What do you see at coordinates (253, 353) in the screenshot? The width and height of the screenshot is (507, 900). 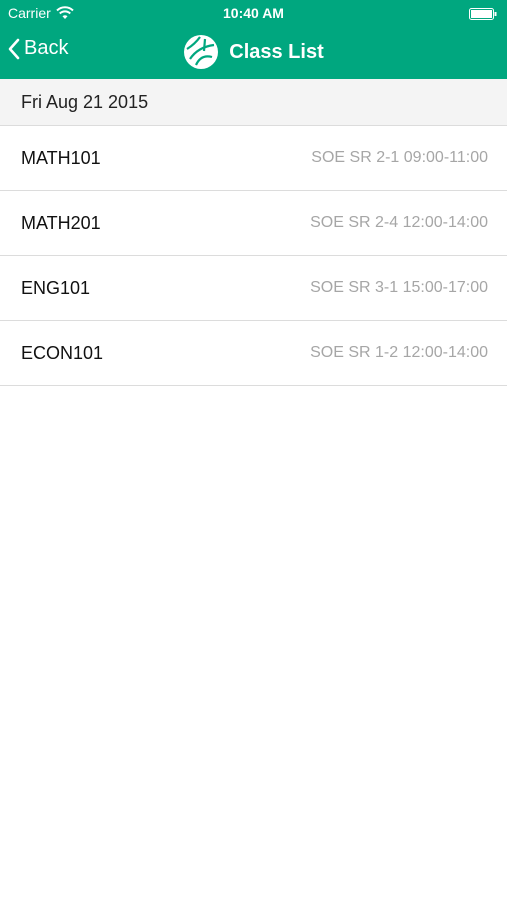 I see `class-row-econ101: ECON101 SOE SR 1-2 12:00-14:00` at bounding box center [253, 353].